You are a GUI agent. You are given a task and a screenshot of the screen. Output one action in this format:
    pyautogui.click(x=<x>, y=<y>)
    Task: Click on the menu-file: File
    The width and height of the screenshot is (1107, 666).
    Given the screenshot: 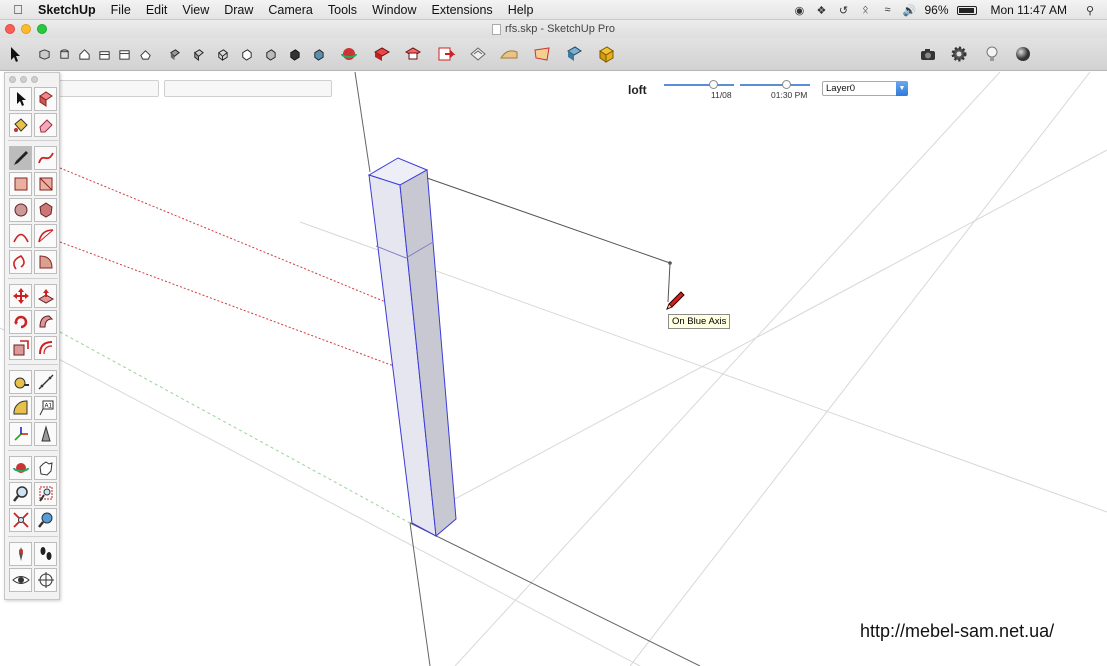 What is the action you would take?
    pyautogui.click(x=120, y=10)
    